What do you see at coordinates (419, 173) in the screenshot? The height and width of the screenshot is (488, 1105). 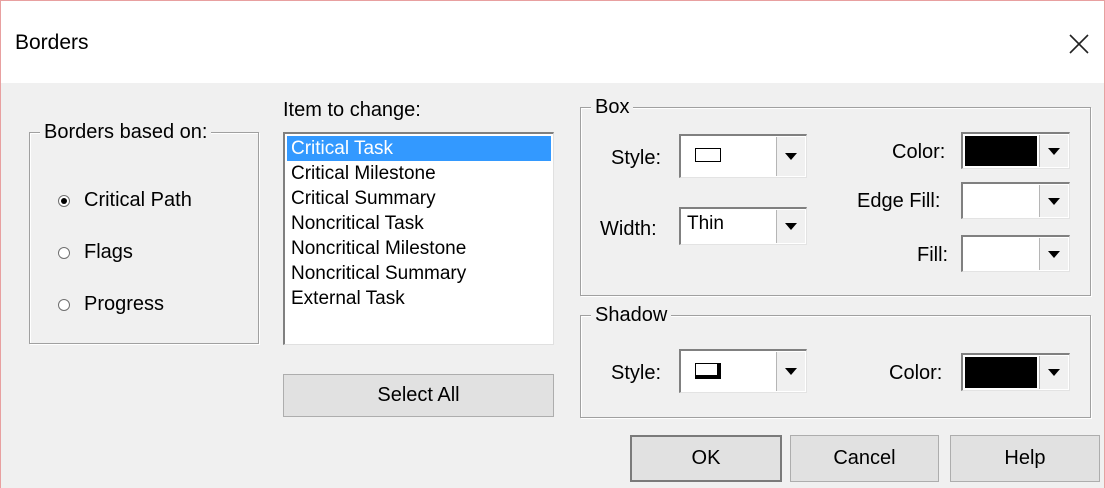 I see `list-item: Critical Milestone` at bounding box center [419, 173].